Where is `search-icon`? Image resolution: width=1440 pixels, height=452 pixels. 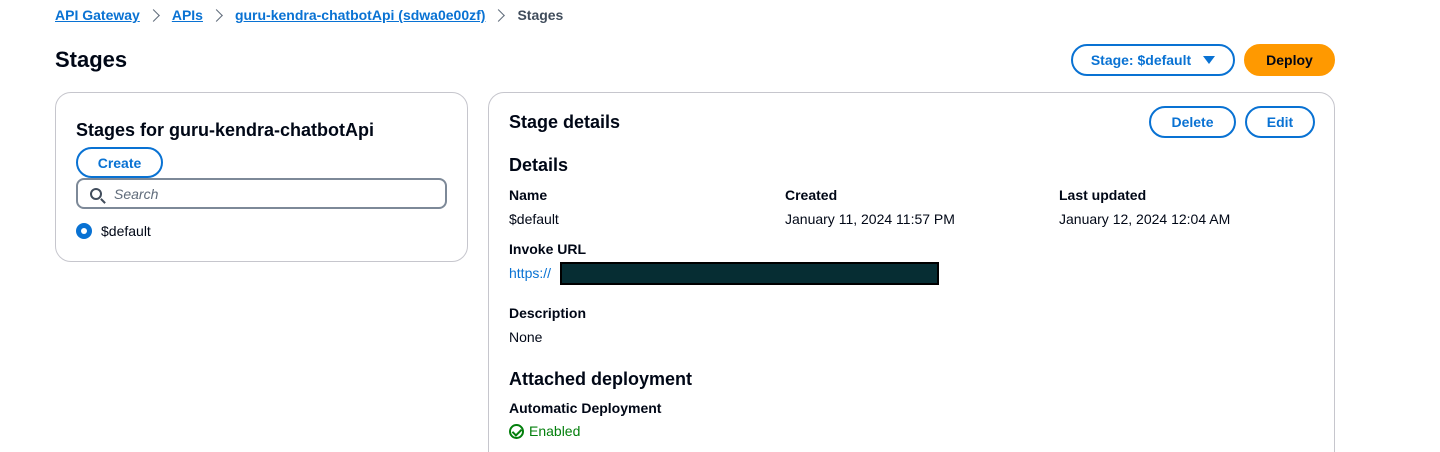 search-icon is located at coordinates (96, 193).